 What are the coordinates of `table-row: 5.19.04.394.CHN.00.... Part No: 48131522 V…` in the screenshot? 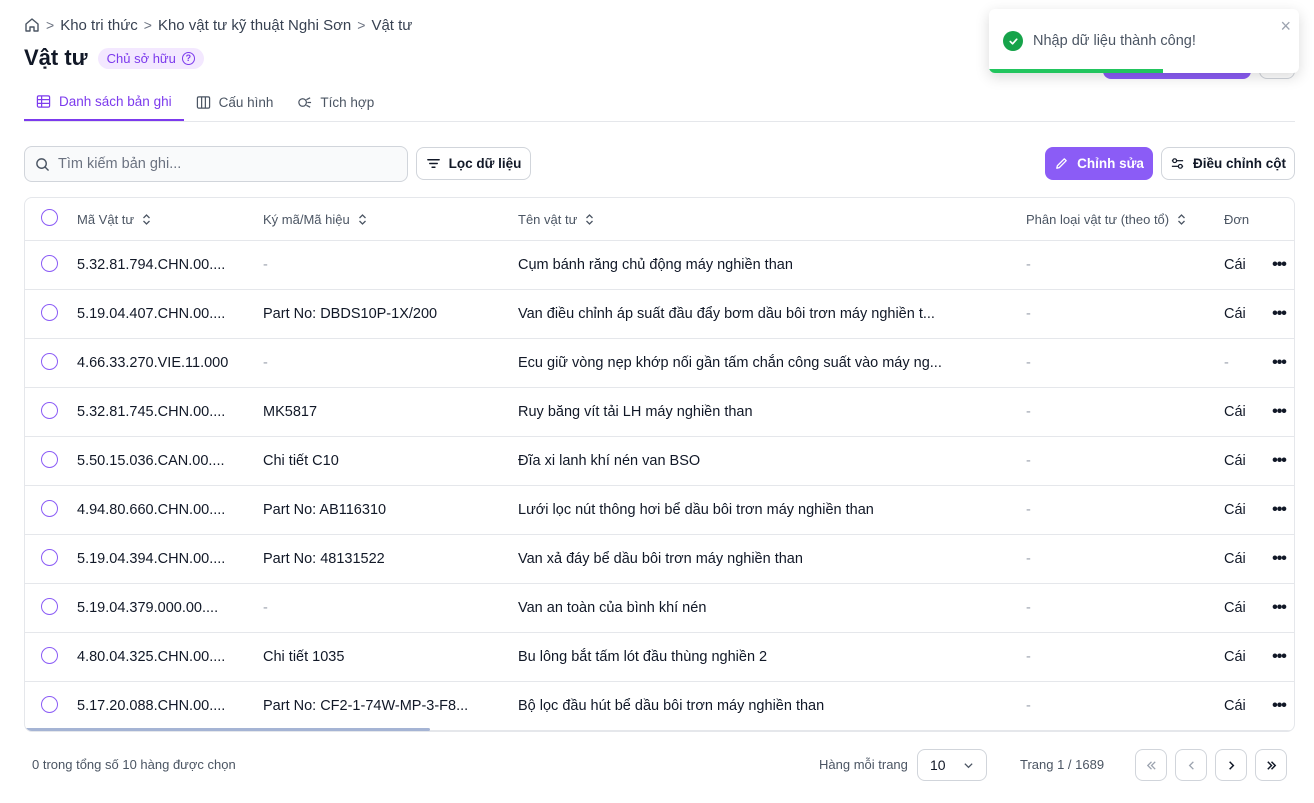 It's located at (659, 559).